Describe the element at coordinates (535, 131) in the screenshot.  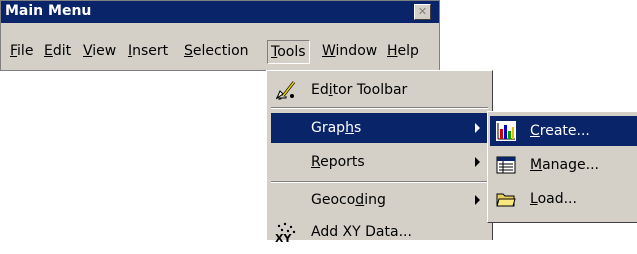
I see `create-accel: C` at that location.